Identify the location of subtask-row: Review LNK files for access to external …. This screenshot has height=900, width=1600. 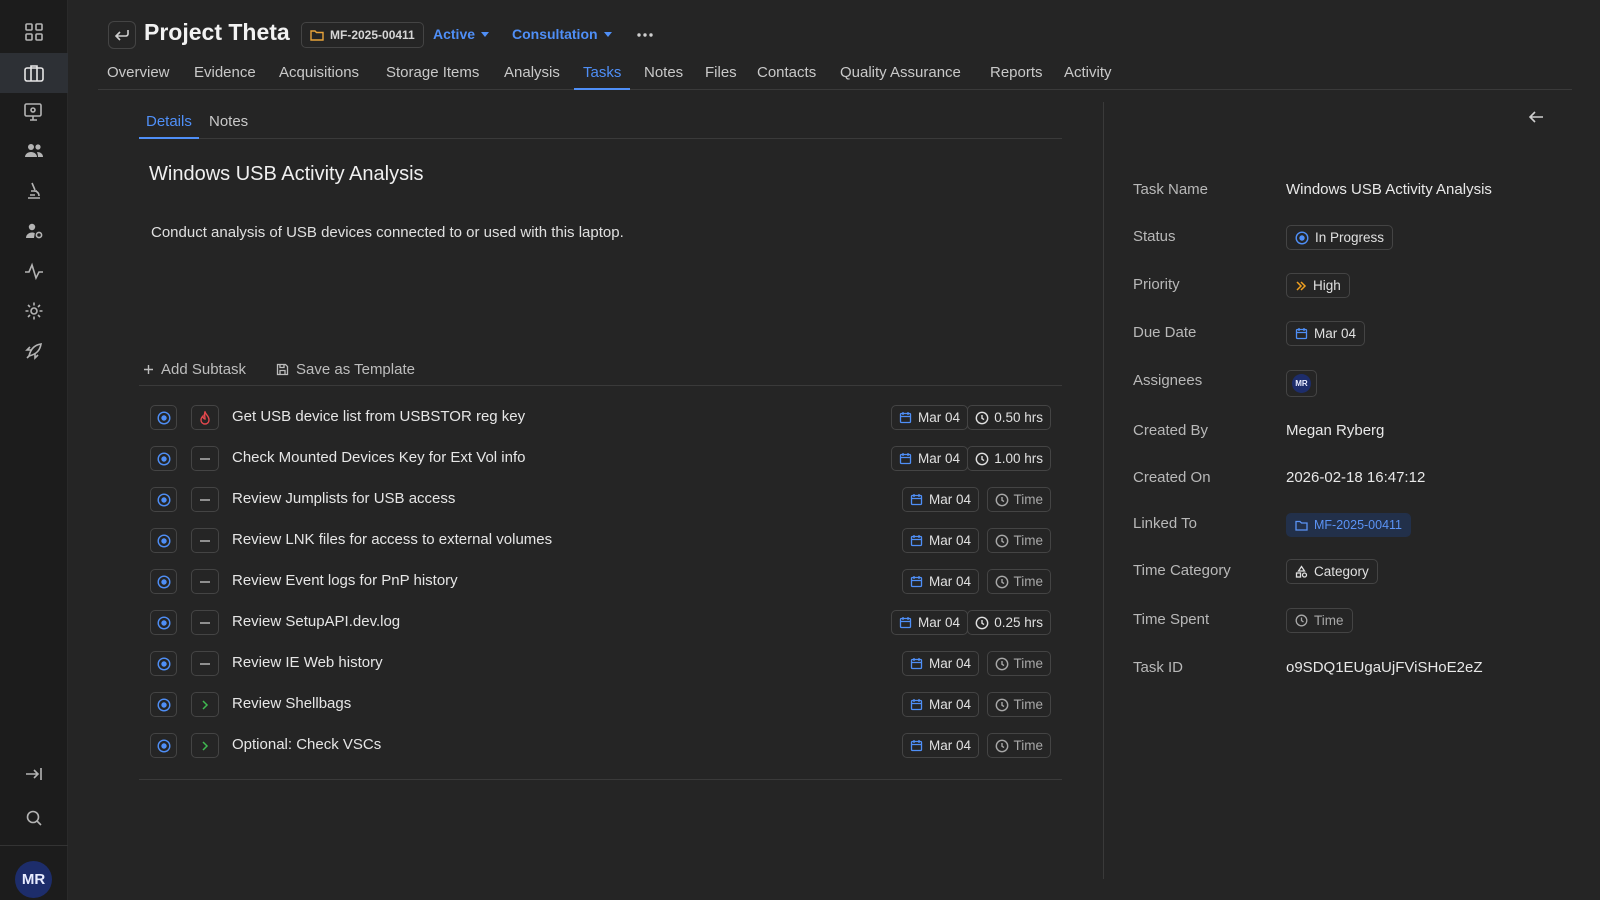
(600, 541).